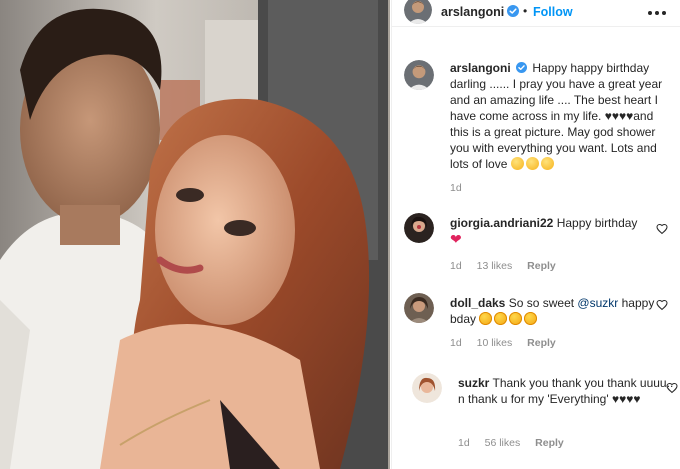 The image size is (680, 469). I want to click on comment-text: Happy birthday, so click(597, 223).